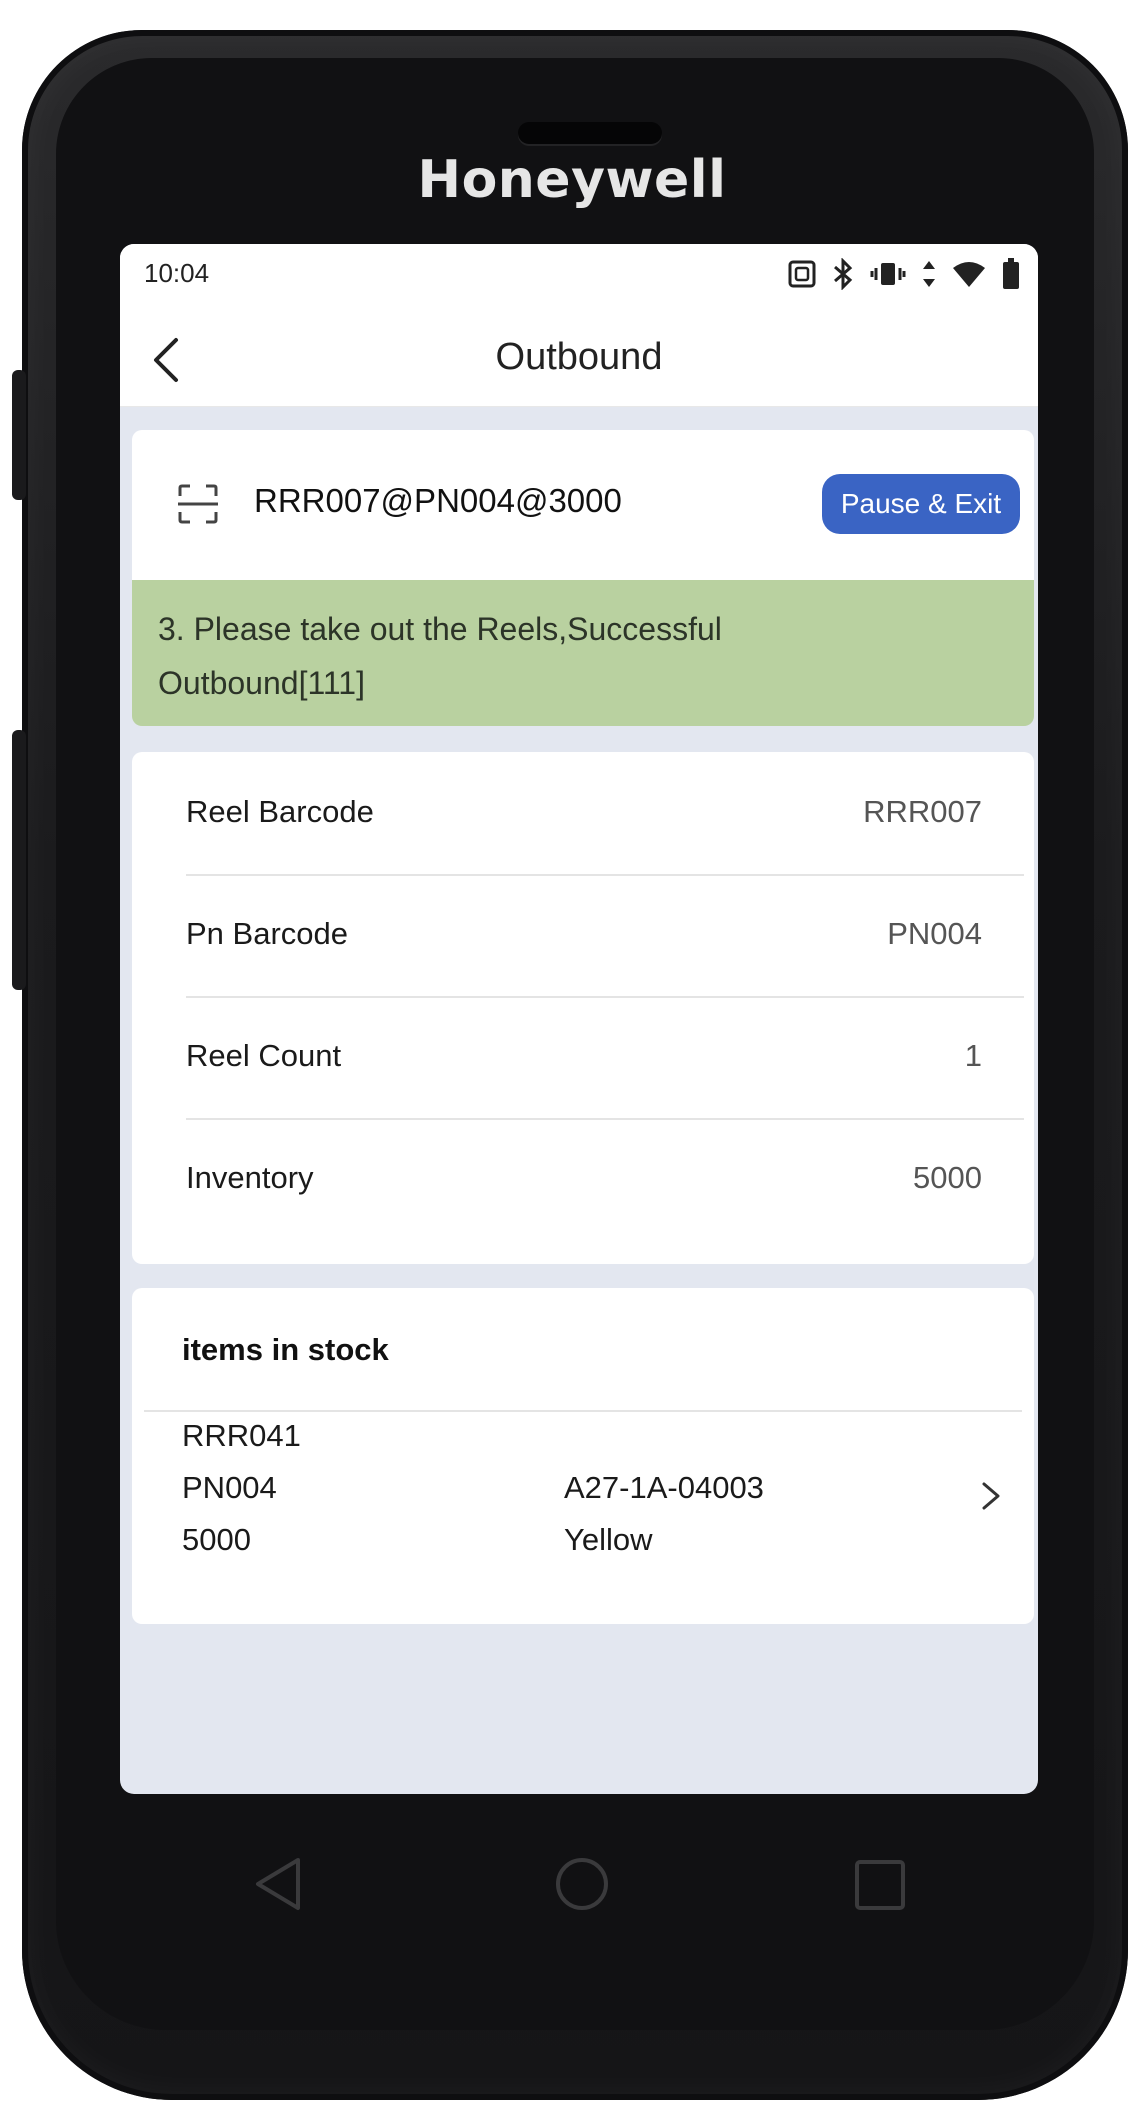  I want to click on navigation-keys, so click(572, 1886).